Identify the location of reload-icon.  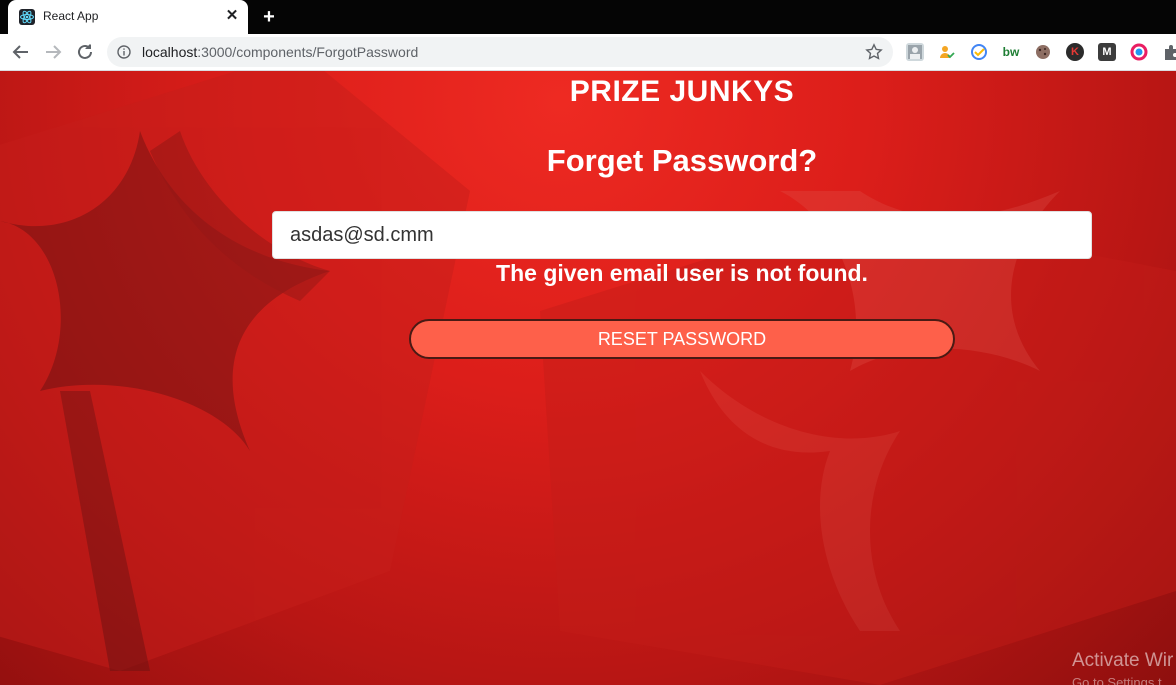
(85, 52).